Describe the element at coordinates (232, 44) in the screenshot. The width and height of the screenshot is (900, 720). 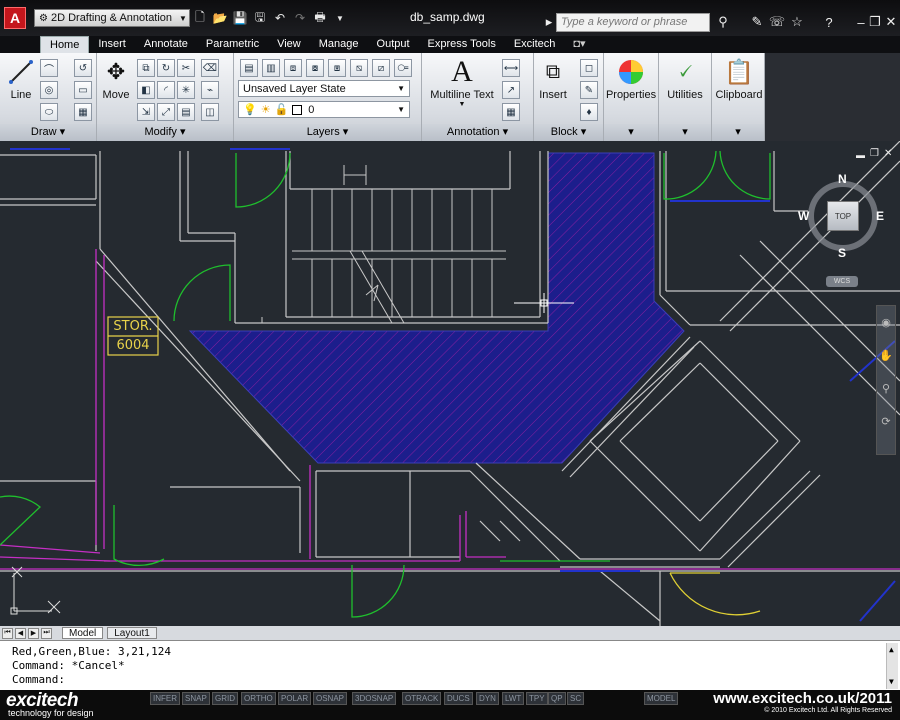
I see `tab-parametric: Parametric` at that location.